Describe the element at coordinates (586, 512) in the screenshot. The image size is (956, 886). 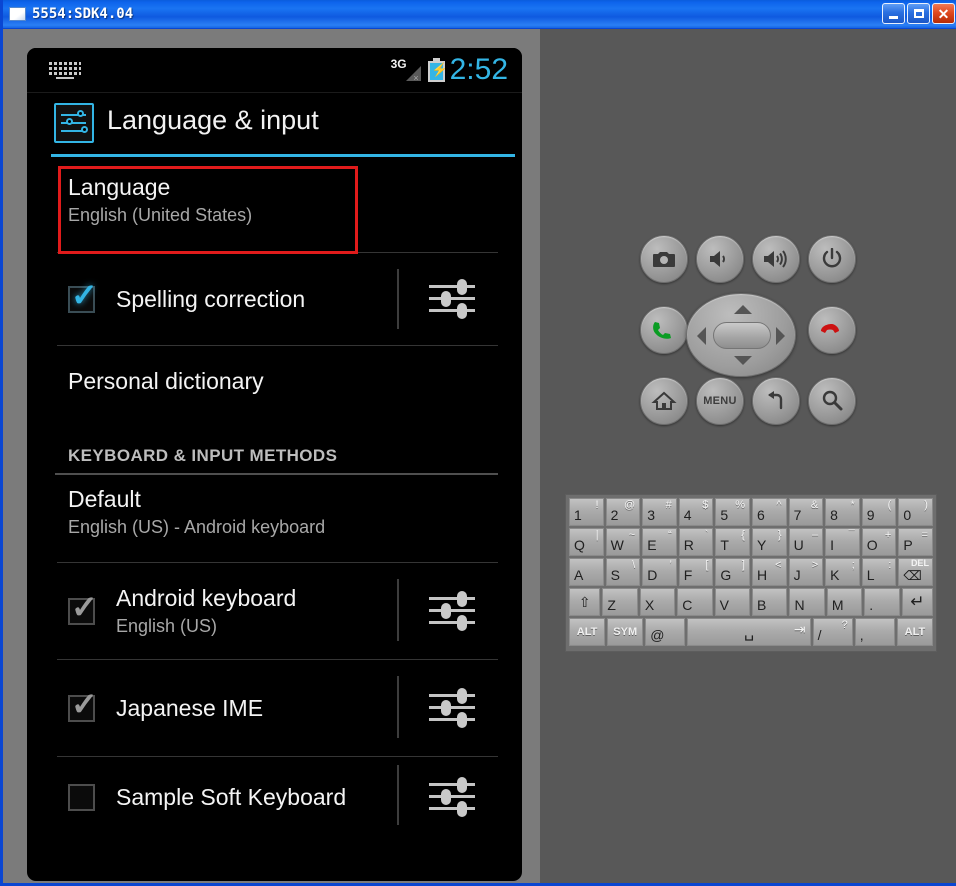
I see `key-1: 1!` at that location.